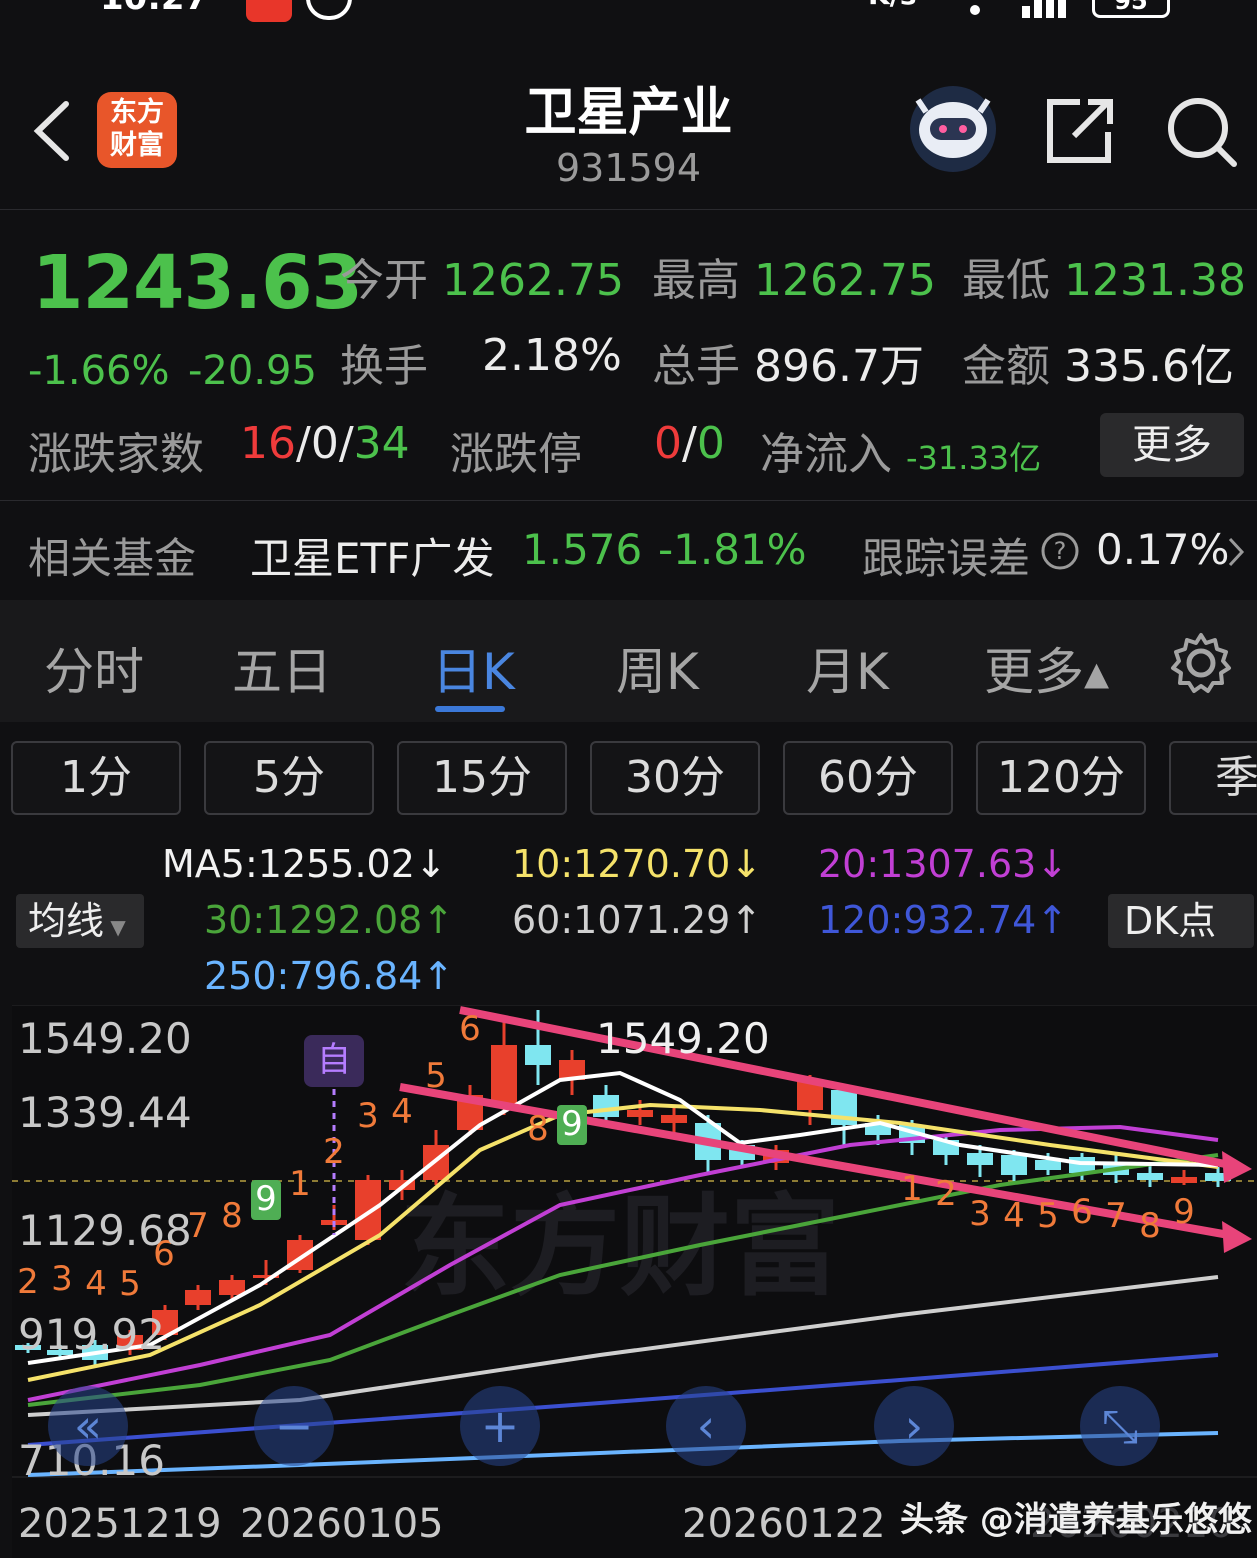  Describe the element at coordinates (1131, 9) in the screenshot. I see `battery-indicator: 95` at that location.